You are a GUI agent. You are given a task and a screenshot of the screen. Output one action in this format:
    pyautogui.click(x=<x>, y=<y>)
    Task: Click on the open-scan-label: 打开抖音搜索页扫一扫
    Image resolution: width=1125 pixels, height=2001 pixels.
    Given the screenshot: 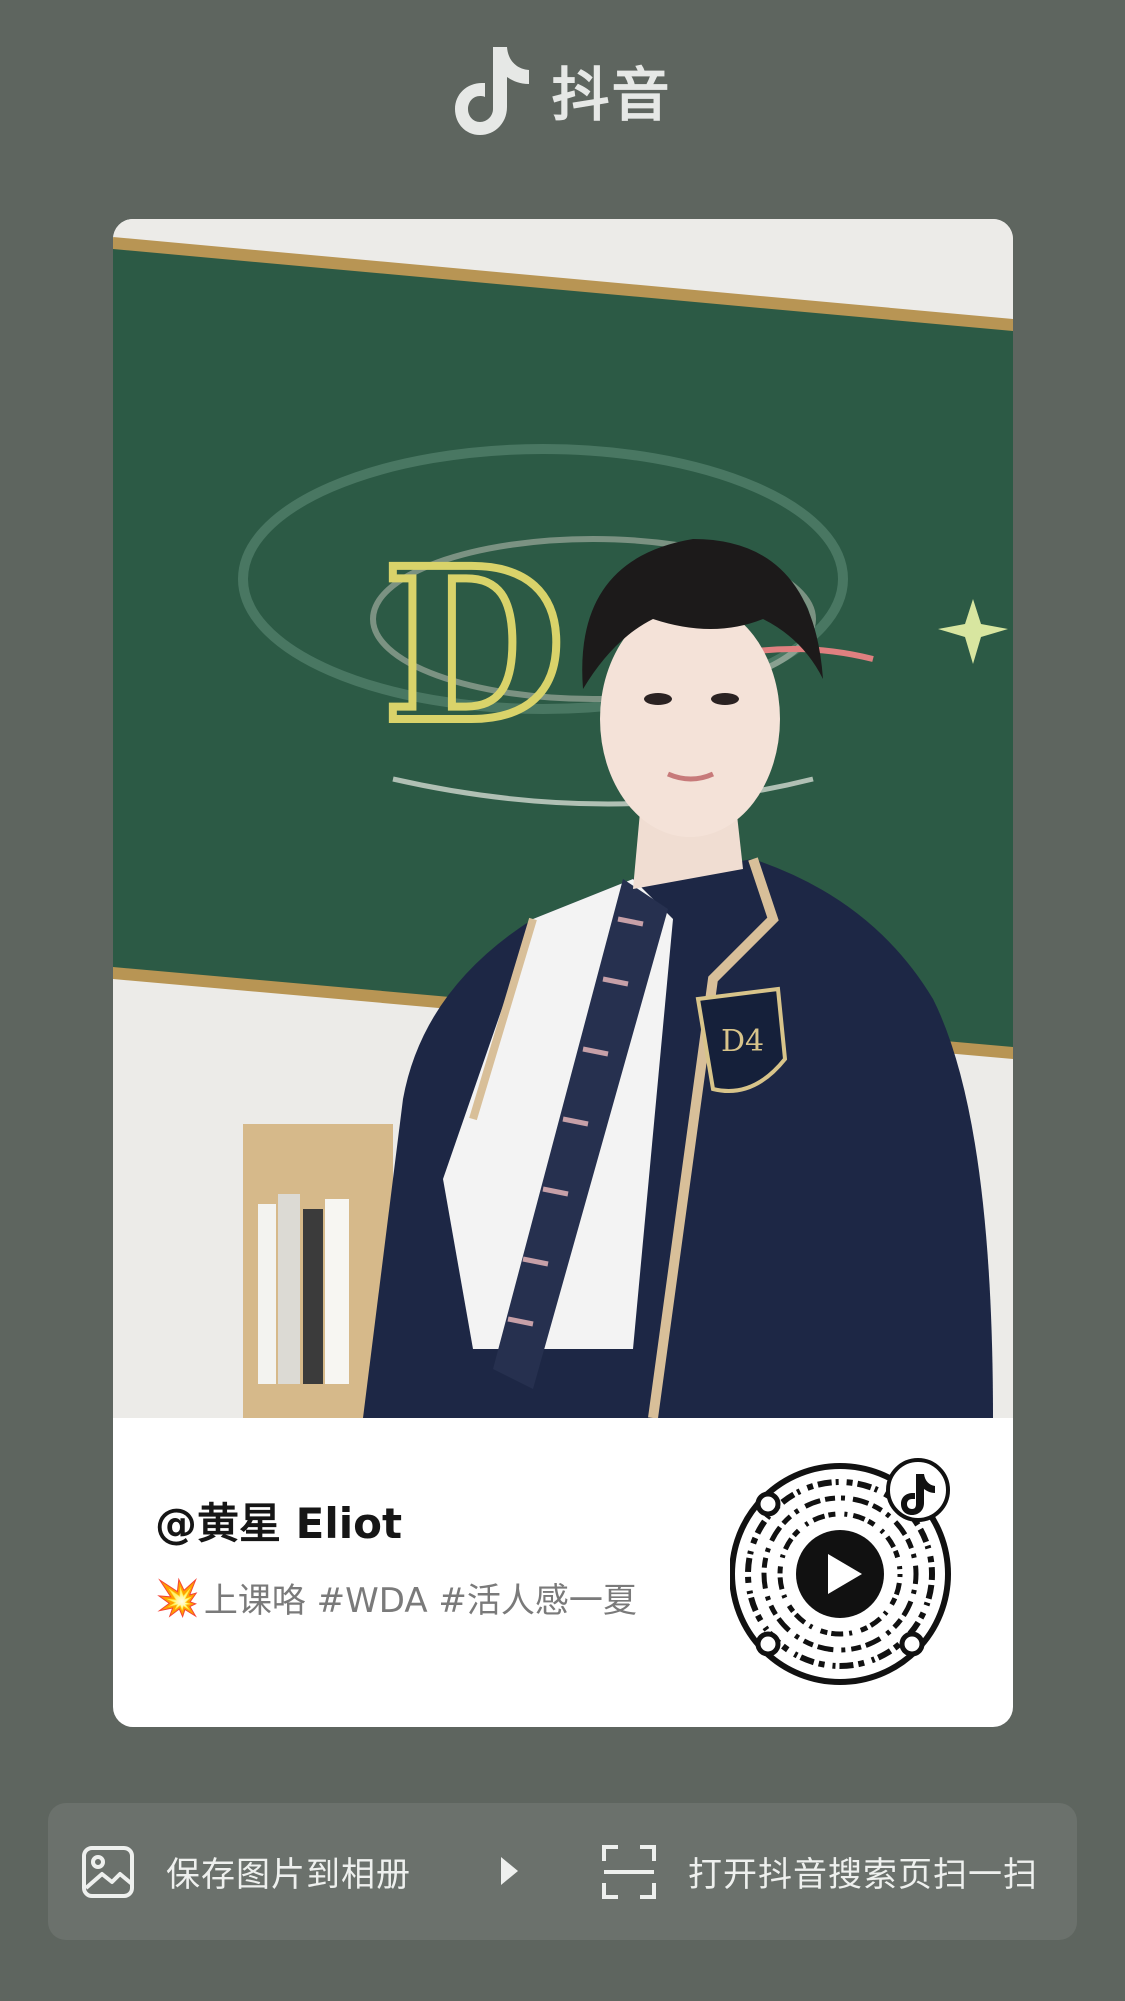 What is the action you would take?
    pyautogui.click(x=863, y=1875)
    